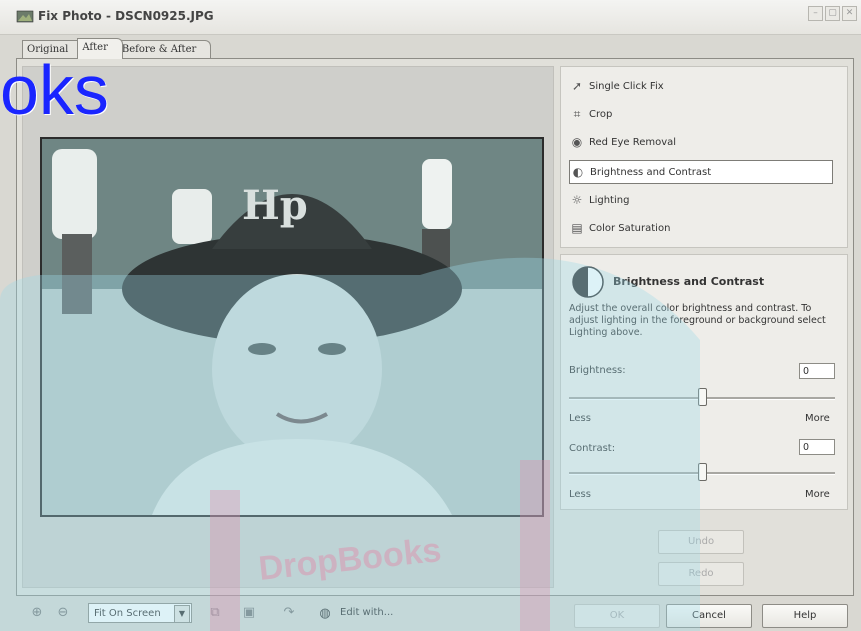 The width and height of the screenshot is (861, 631). Describe the element at coordinates (577, 86) in the screenshot. I see `cursor-icon: ➚` at that location.